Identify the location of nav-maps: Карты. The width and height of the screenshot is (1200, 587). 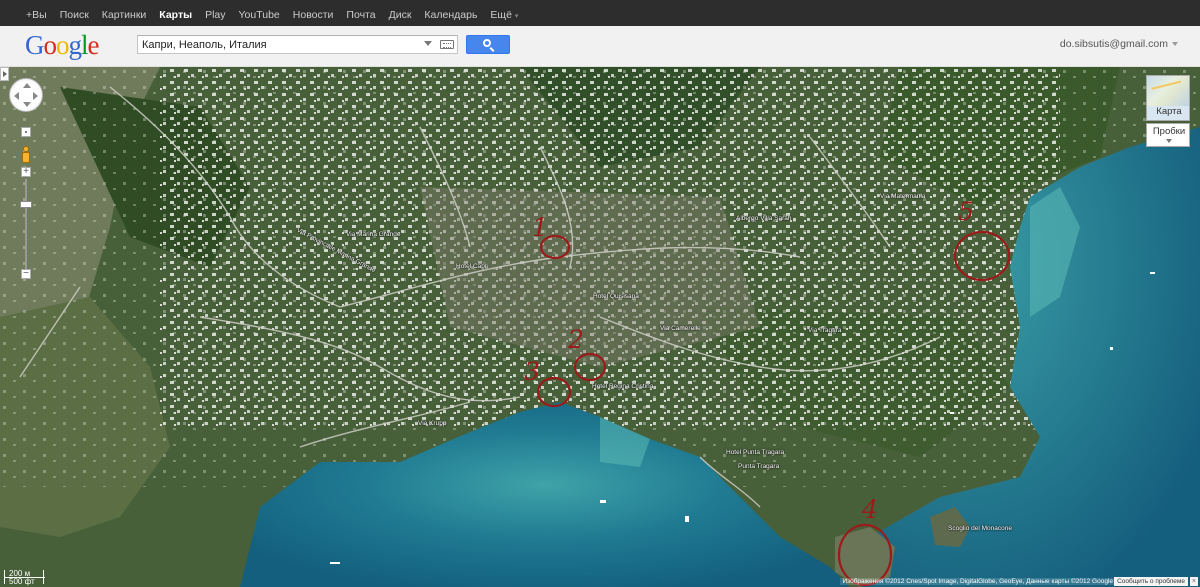
(175, 15).